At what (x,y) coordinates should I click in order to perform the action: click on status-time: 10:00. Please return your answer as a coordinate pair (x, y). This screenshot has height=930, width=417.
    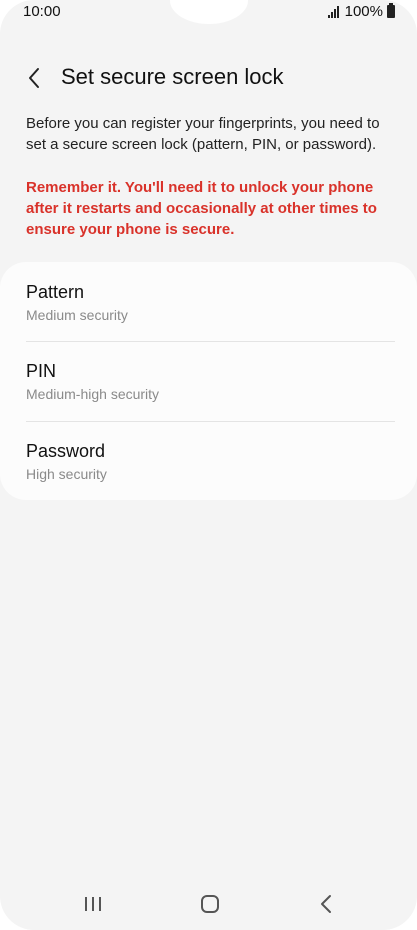
    Looking at the image, I should click on (42, 11).